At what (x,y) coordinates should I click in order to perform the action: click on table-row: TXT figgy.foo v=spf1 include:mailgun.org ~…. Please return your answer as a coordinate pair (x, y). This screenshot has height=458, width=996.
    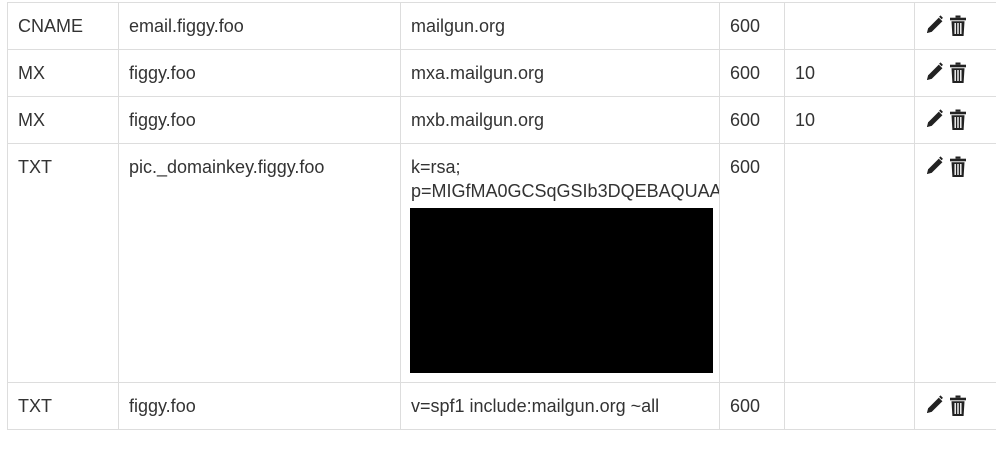
    Looking at the image, I should click on (501, 406).